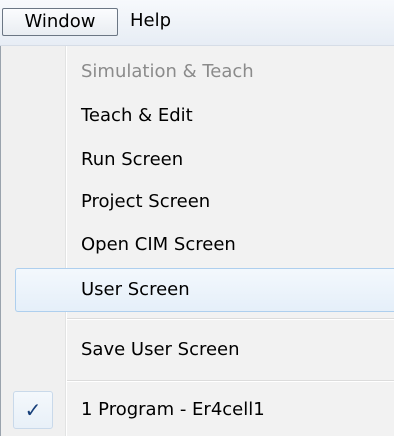 The width and height of the screenshot is (394, 436). I want to click on menu-help: Help, so click(150, 22).